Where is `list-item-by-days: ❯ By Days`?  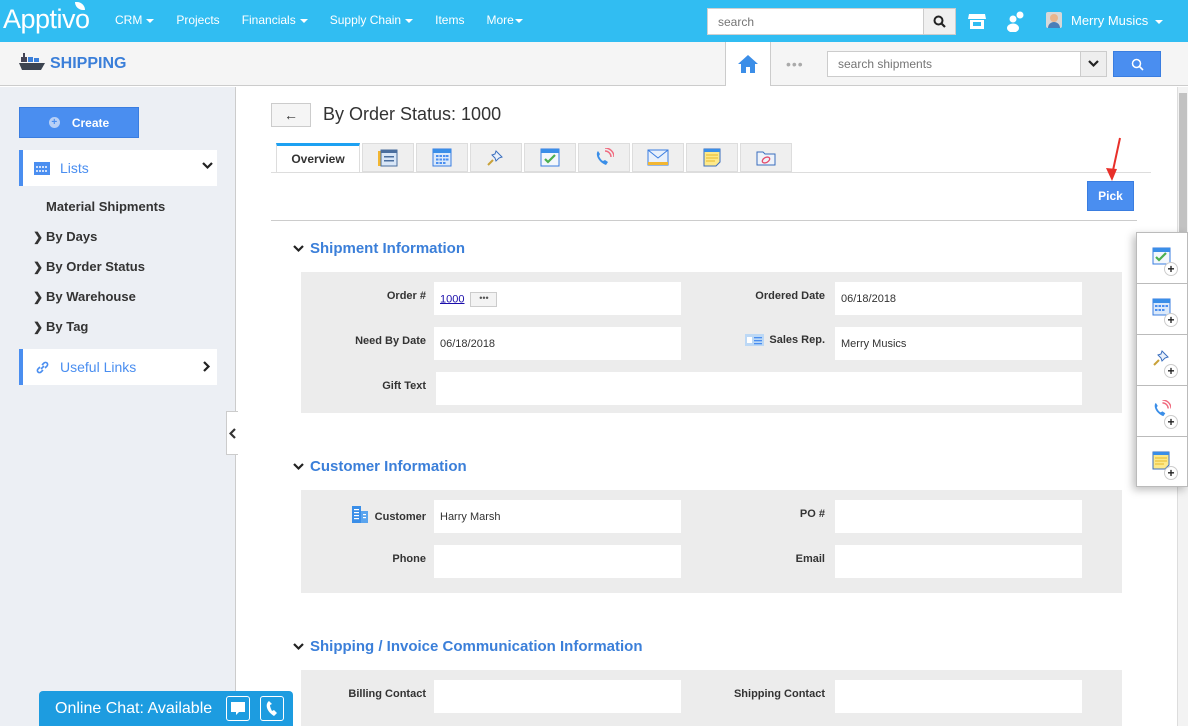 list-item-by-days: ❯ By Days is located at coordinates (65, 236).